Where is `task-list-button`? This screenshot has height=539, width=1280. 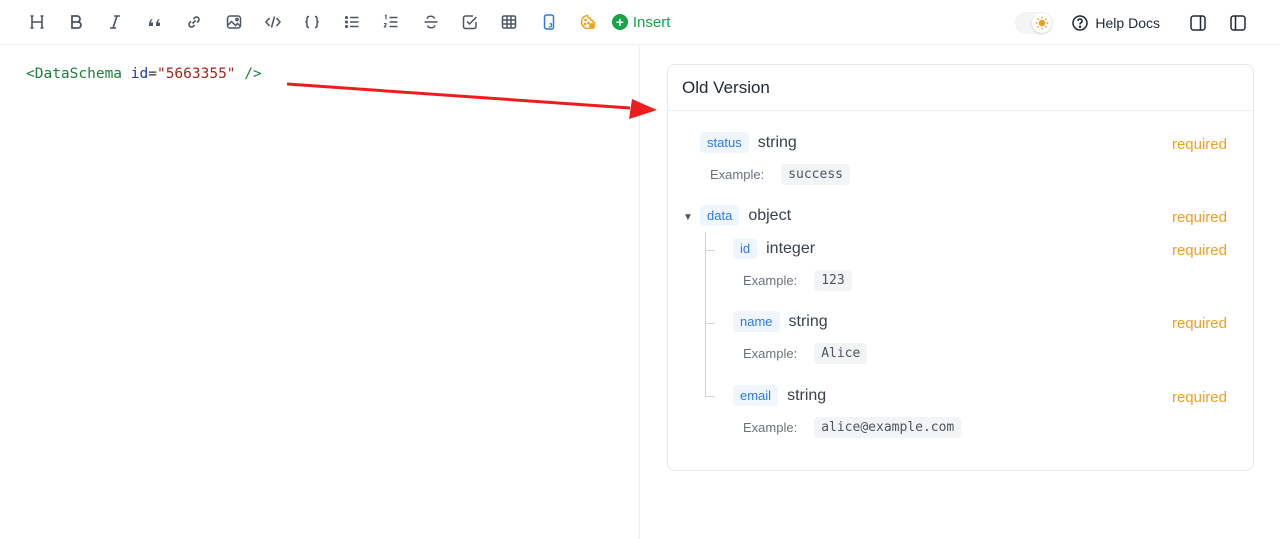
task-list-button is located at coordinates (469, 22).